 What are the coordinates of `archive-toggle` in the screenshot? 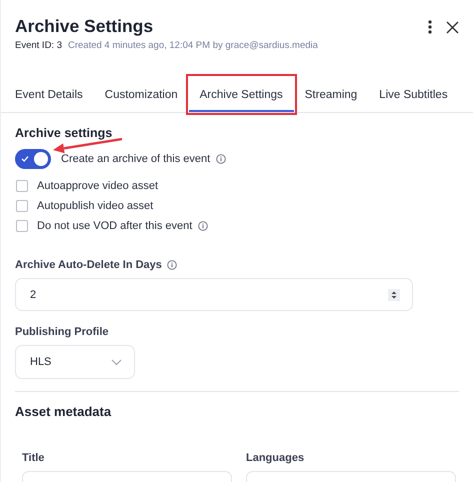 It's located at (33, 159).